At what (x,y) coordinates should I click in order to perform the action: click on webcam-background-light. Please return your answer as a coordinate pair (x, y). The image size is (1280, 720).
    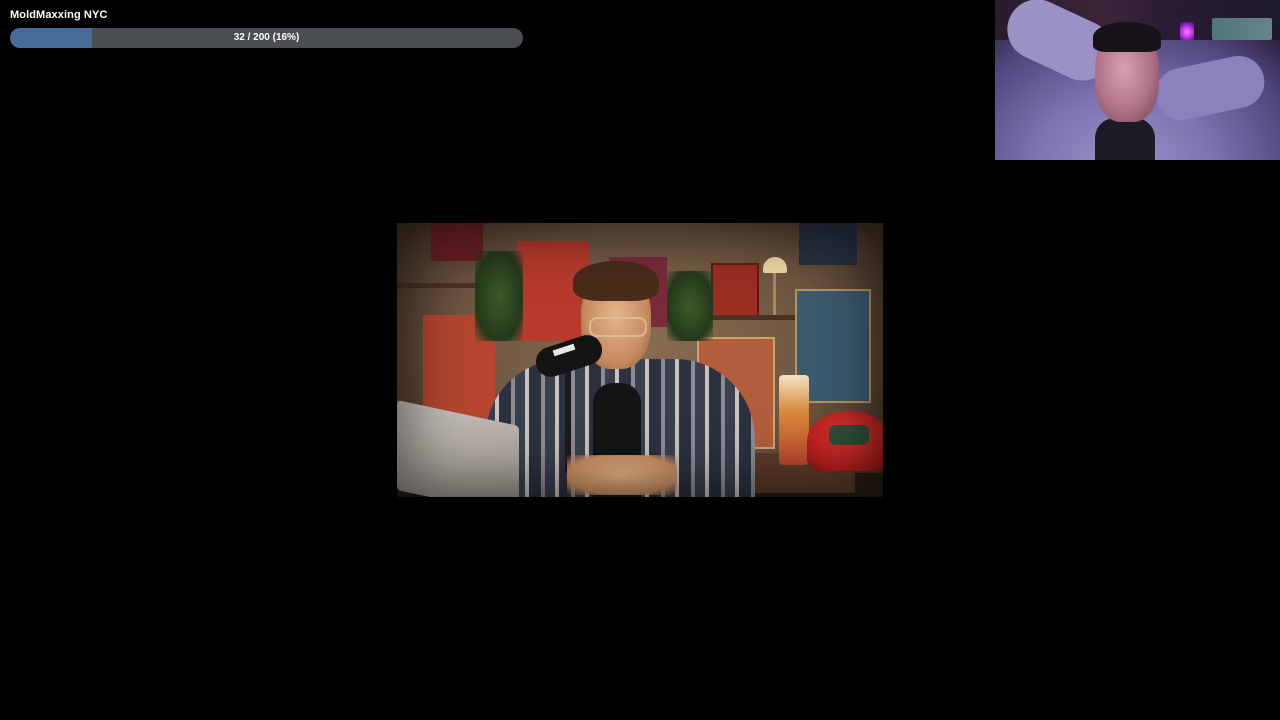
    Looking at the image, I should click on (1187, 32).